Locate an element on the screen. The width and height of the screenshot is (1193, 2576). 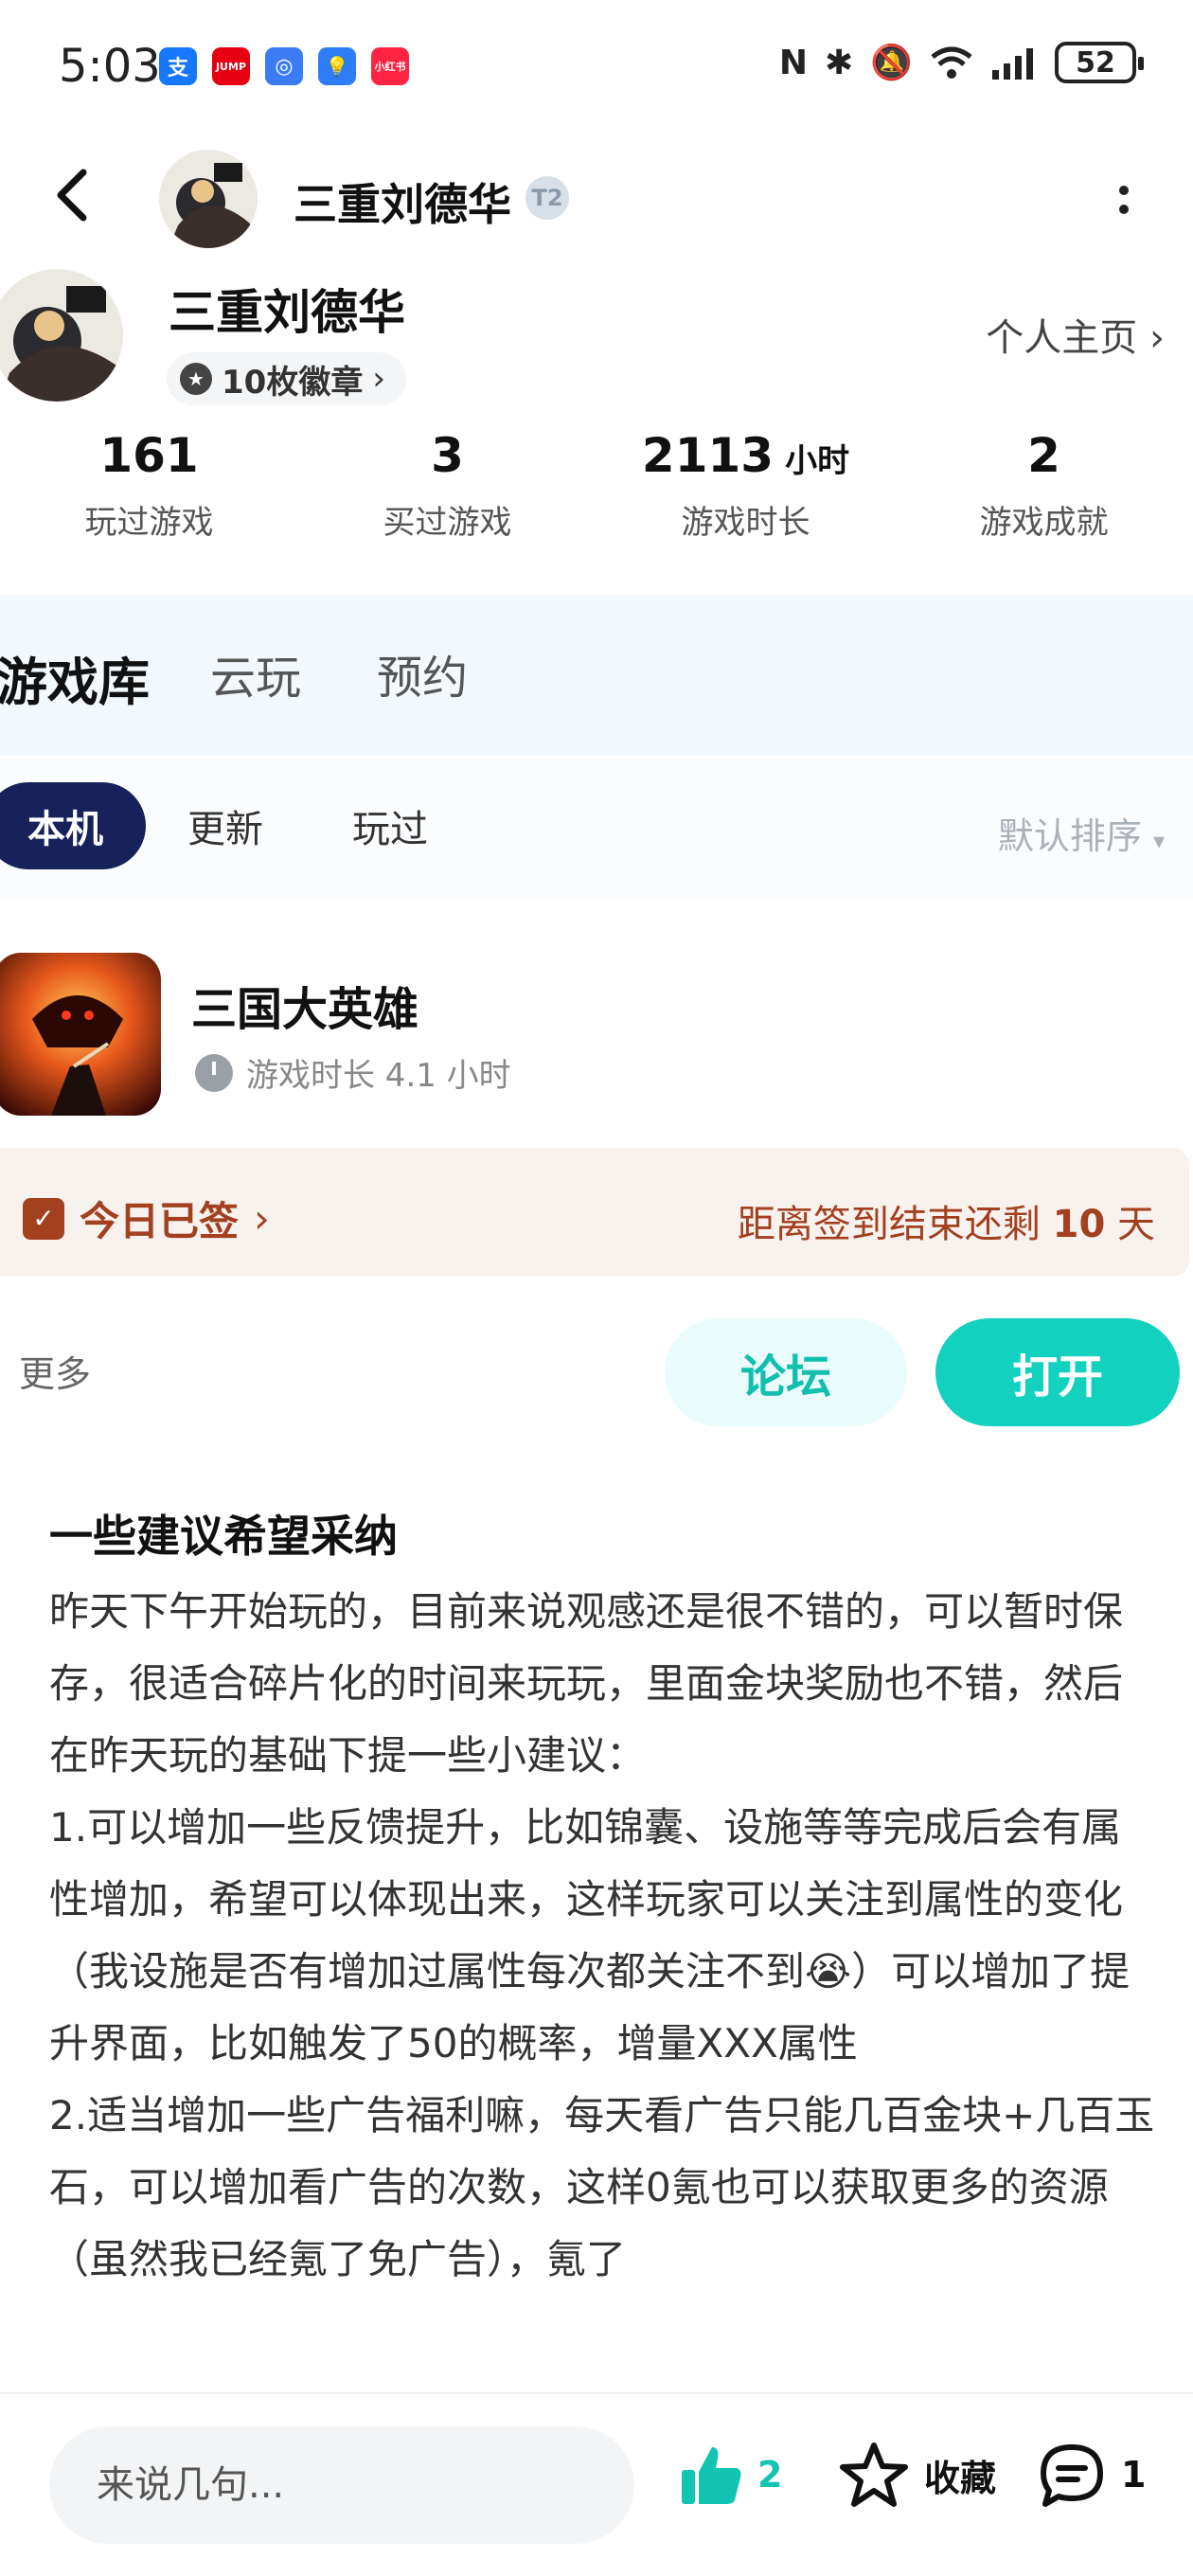
profile-name: 三重刘德华 is located at coordinates (287, 312).